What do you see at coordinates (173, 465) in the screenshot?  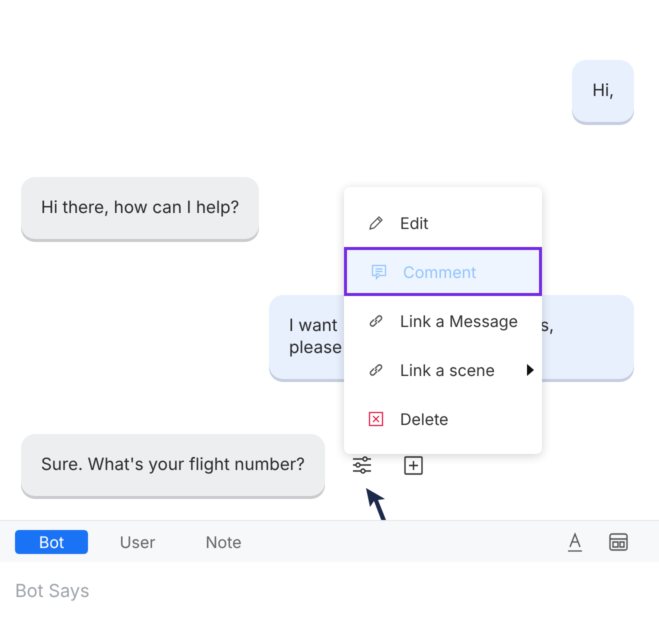 I see `message-text: Sure. What's your flight number?` at bounding box center [173, 465].